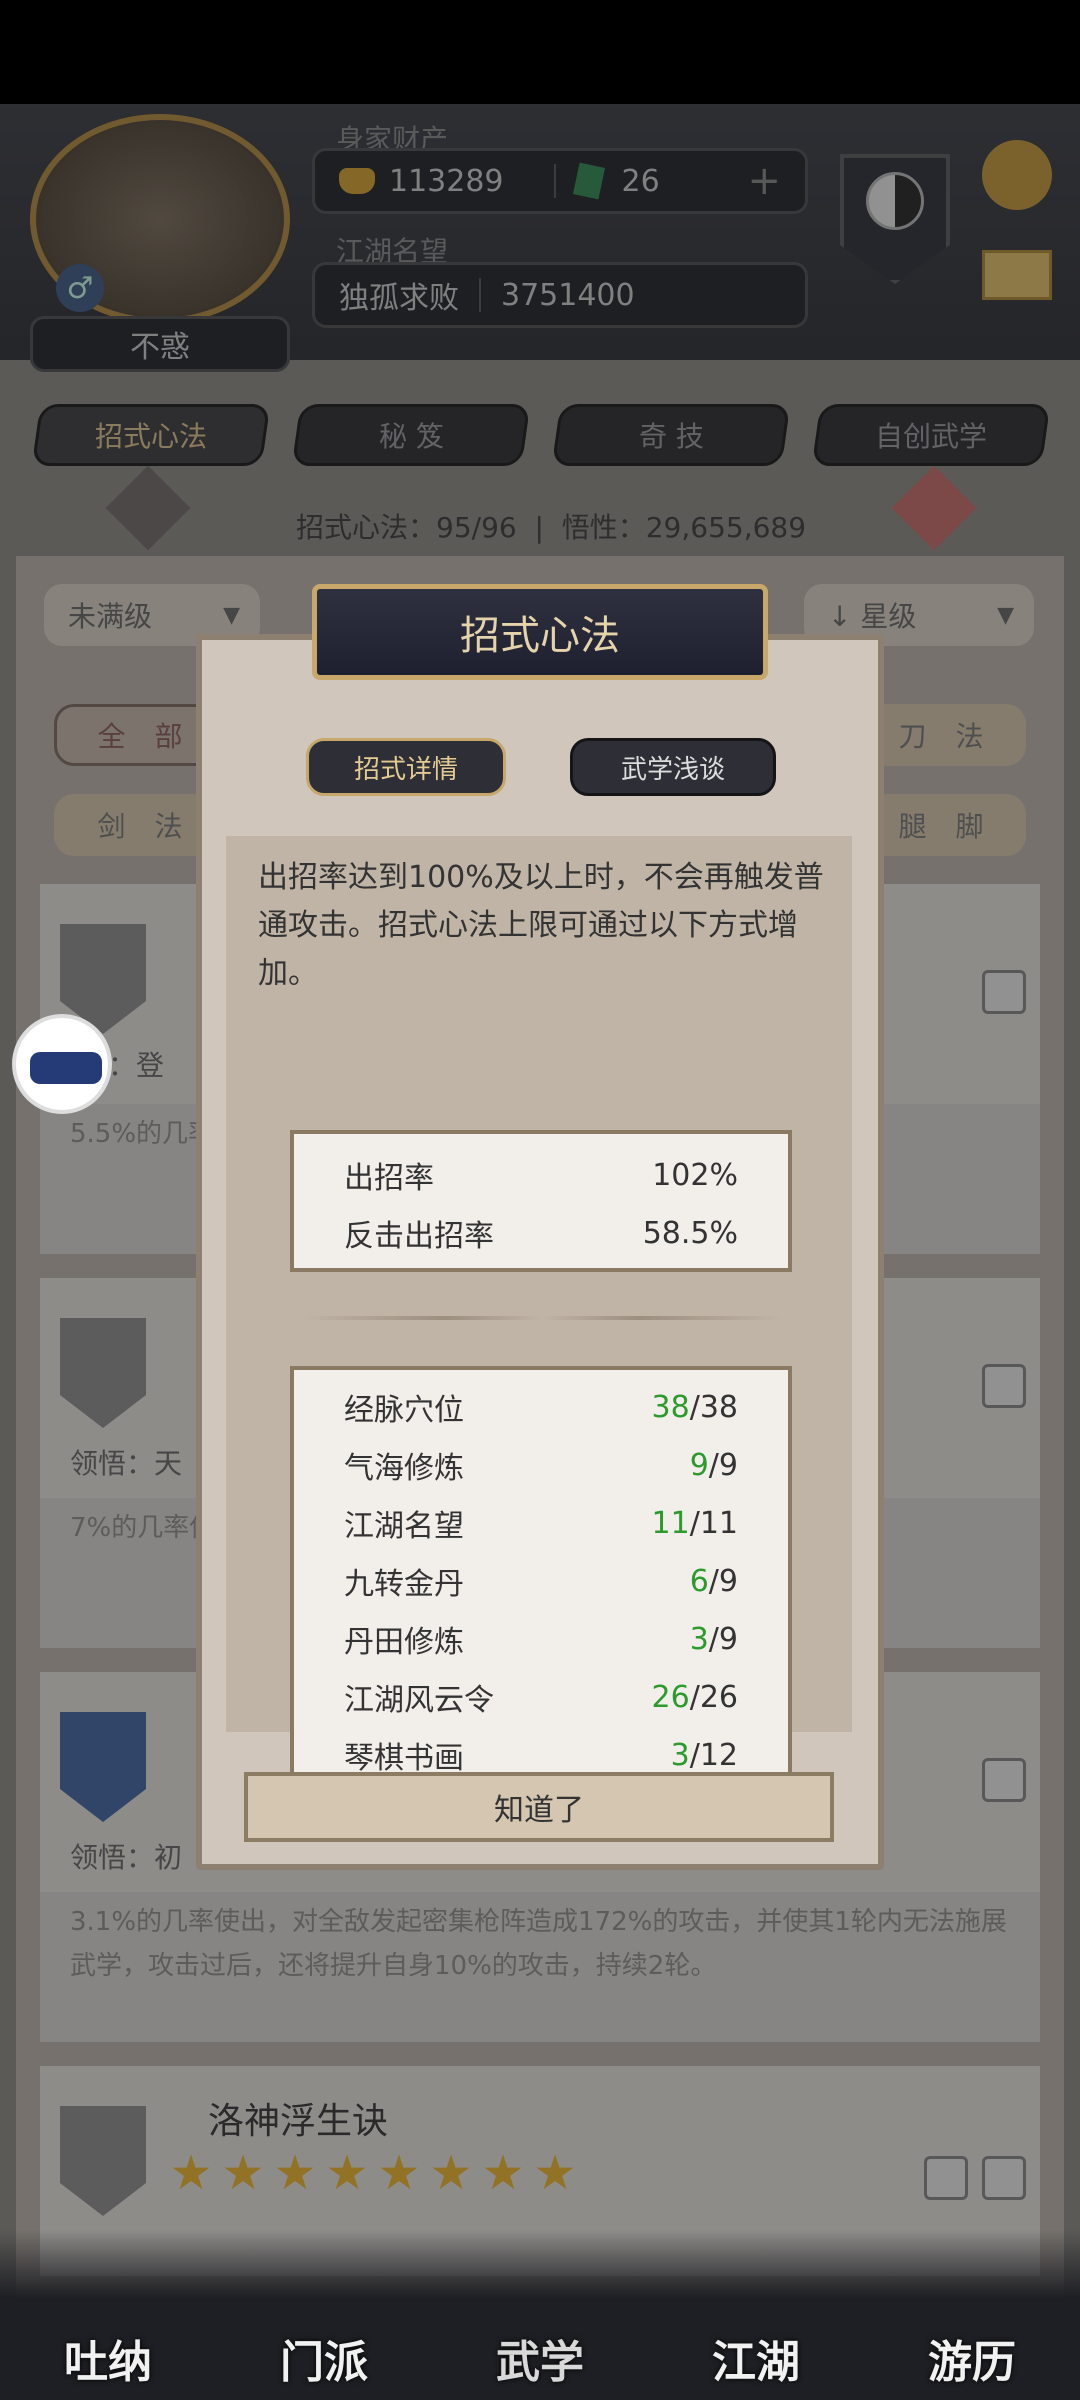  I want to click on tab-martial-talk-label: 武学浅谈, so click(672, 769).